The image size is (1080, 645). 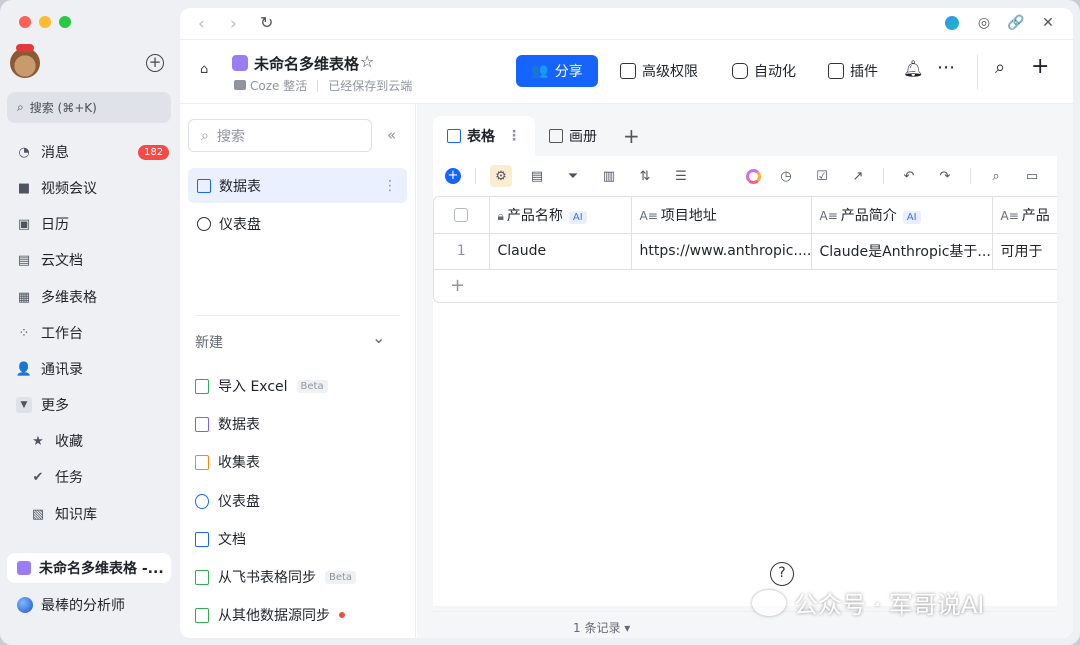 I want to click on record-count-dropdown: 1 条记录 ▾, so click(x=601, y=627).